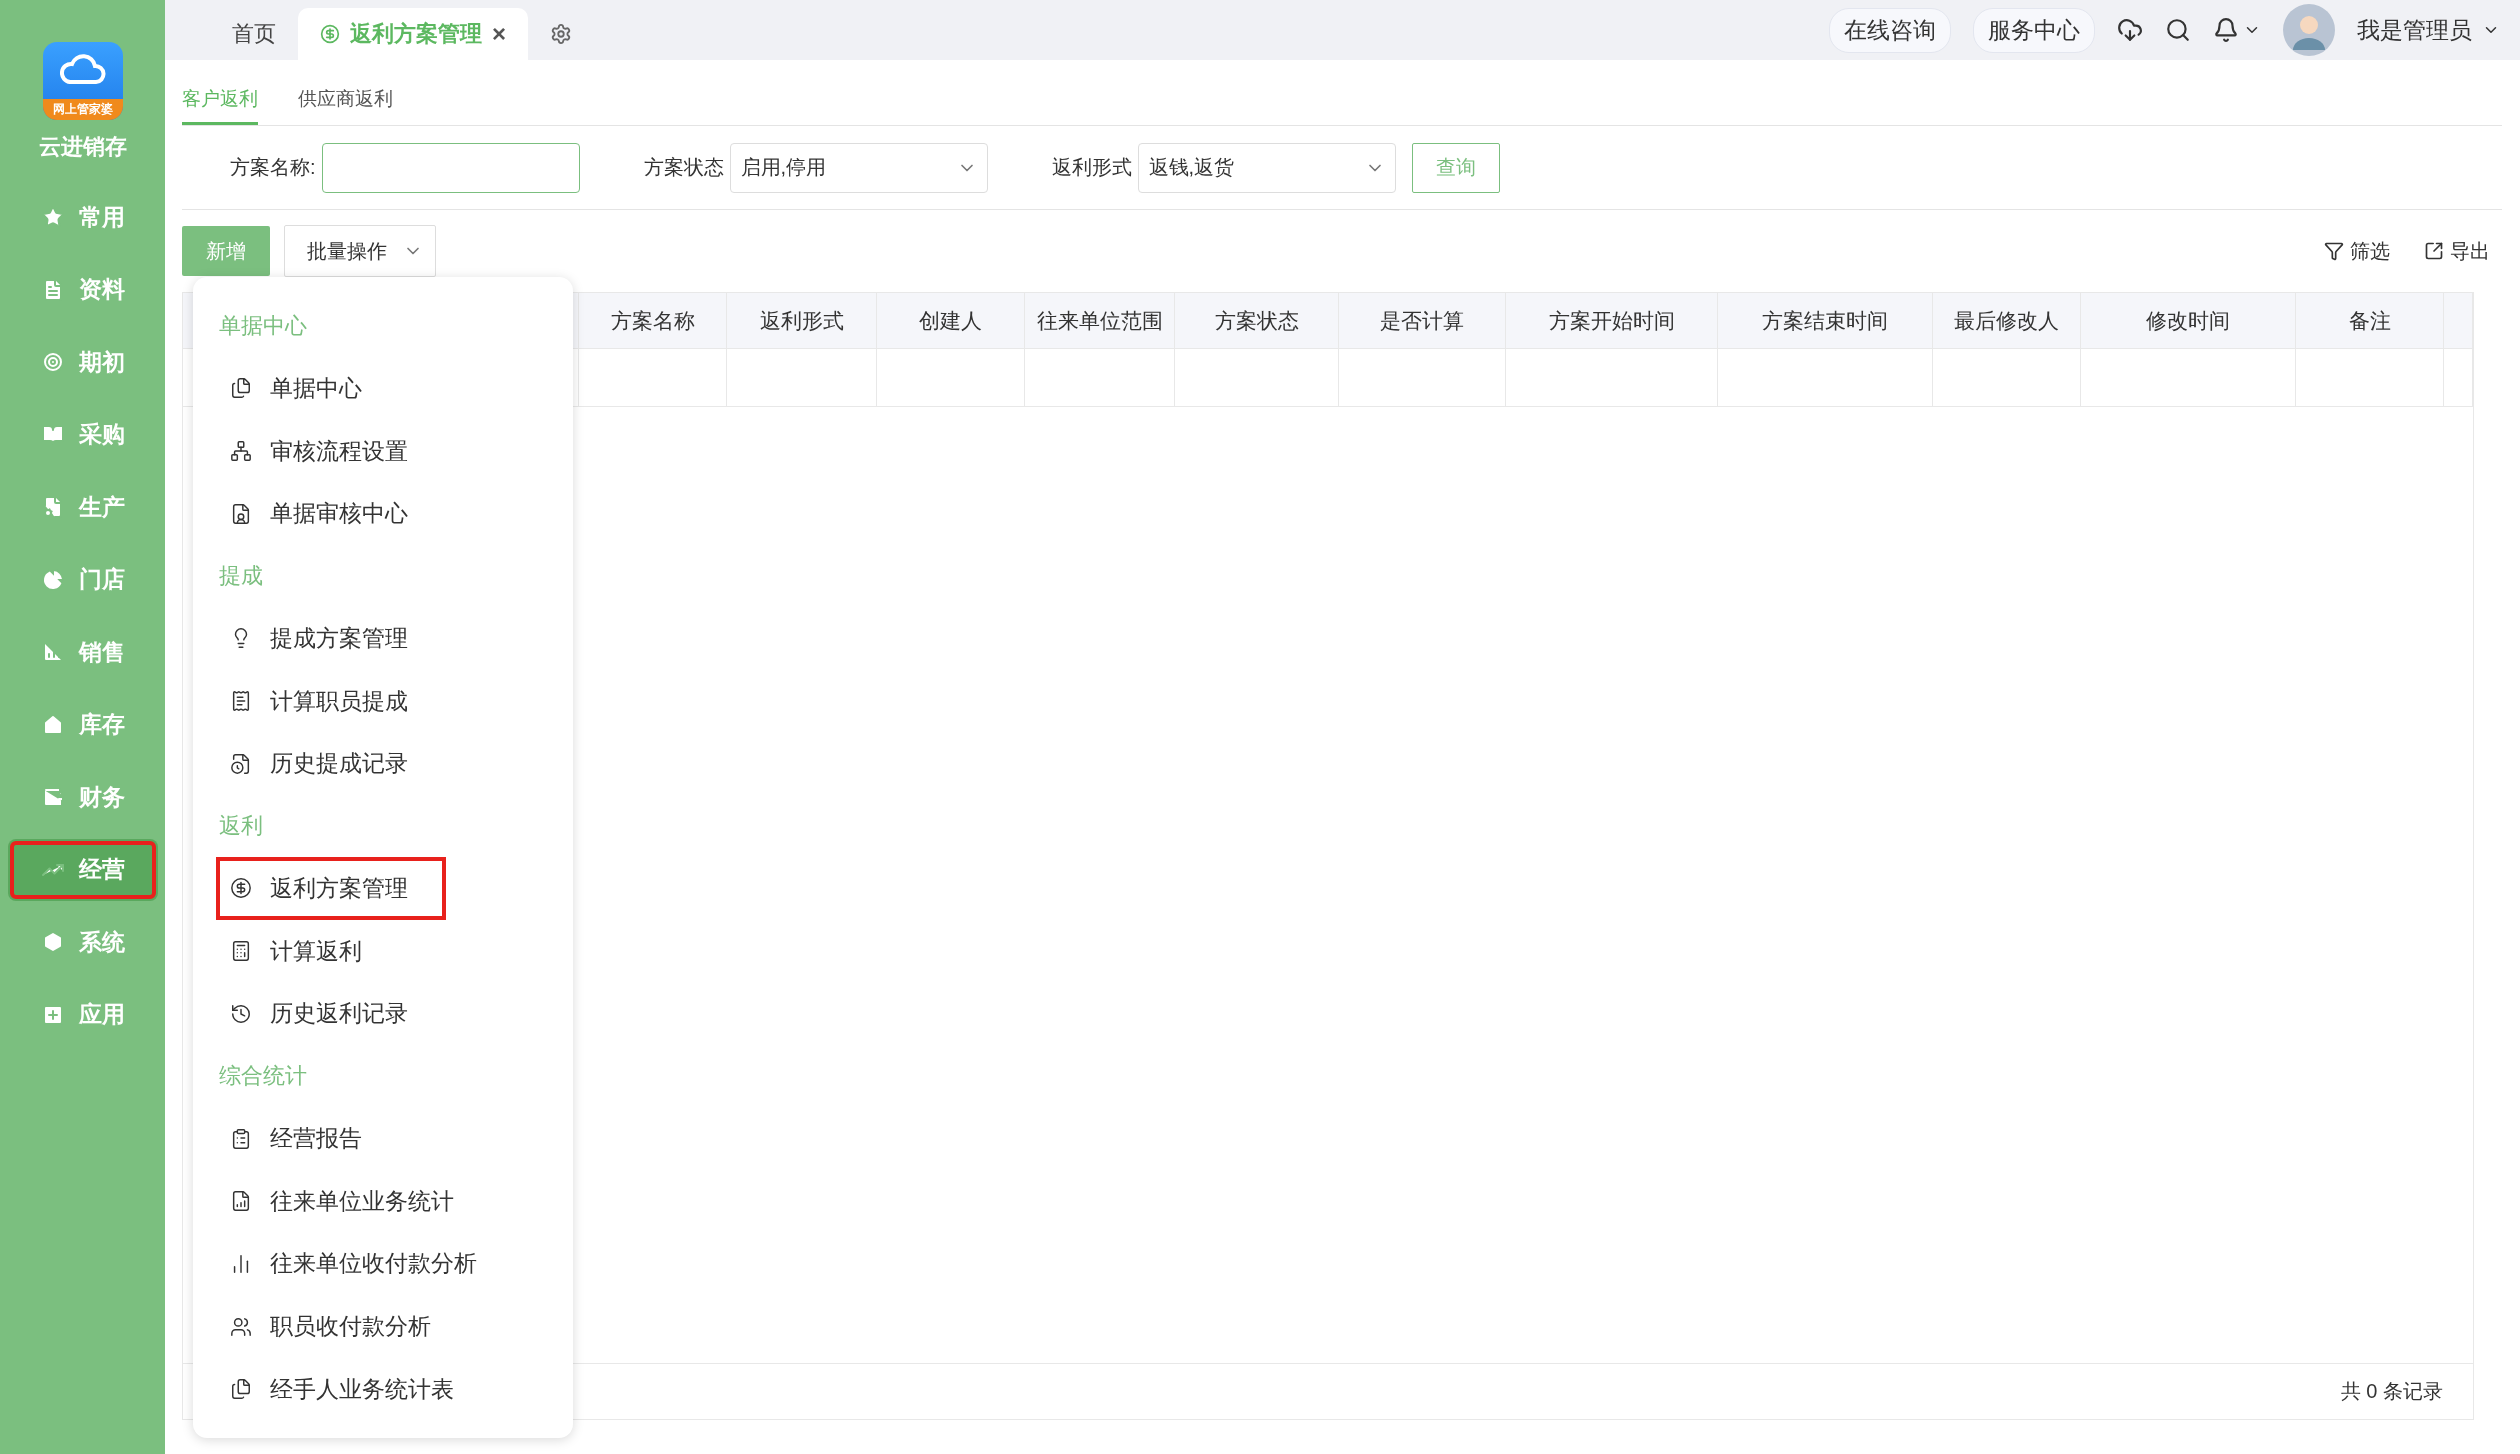  What do you see at coordinates (2370, 320) in the screenshot?
I see `column-header: 备注` at bounding box center [2370, 320].